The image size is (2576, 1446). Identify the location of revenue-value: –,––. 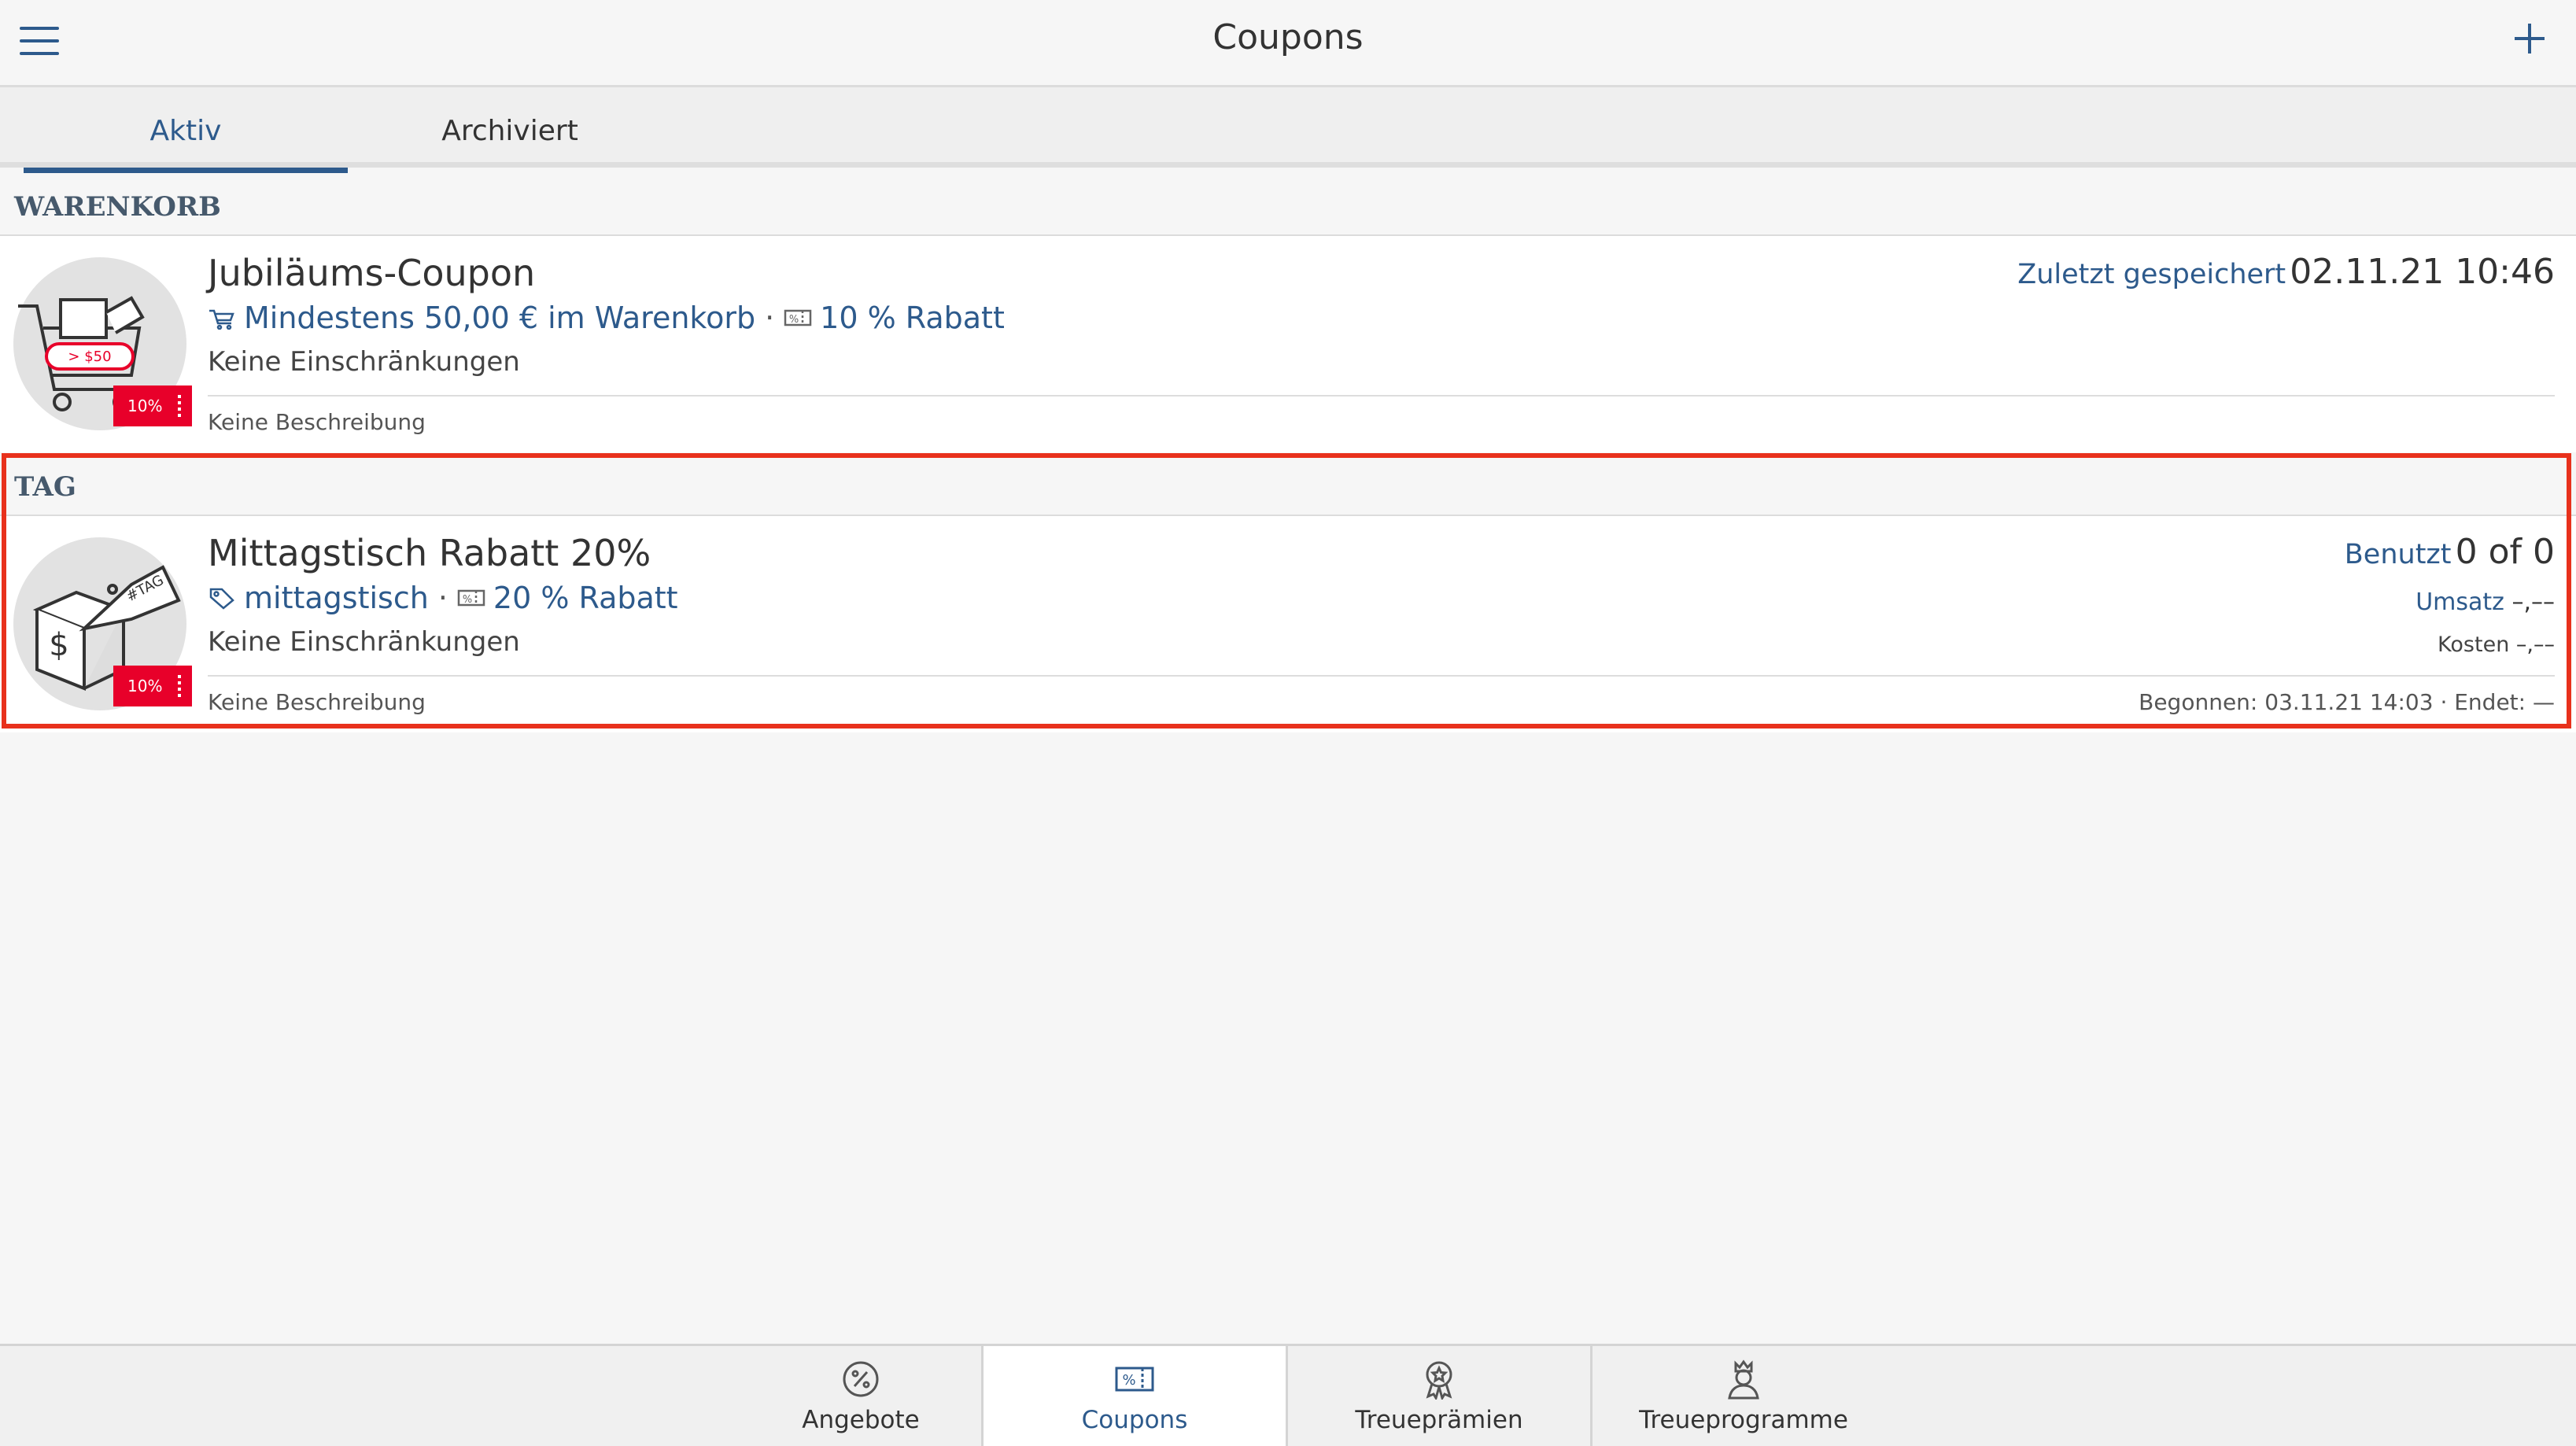
(2533, 602).